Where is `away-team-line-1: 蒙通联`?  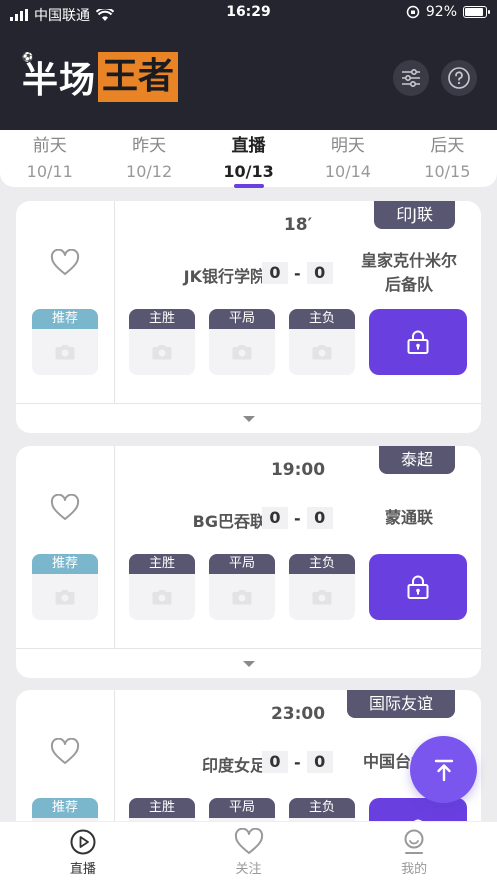
away-team-line-1: 蒙通联 is located at coordinates (408, 517).